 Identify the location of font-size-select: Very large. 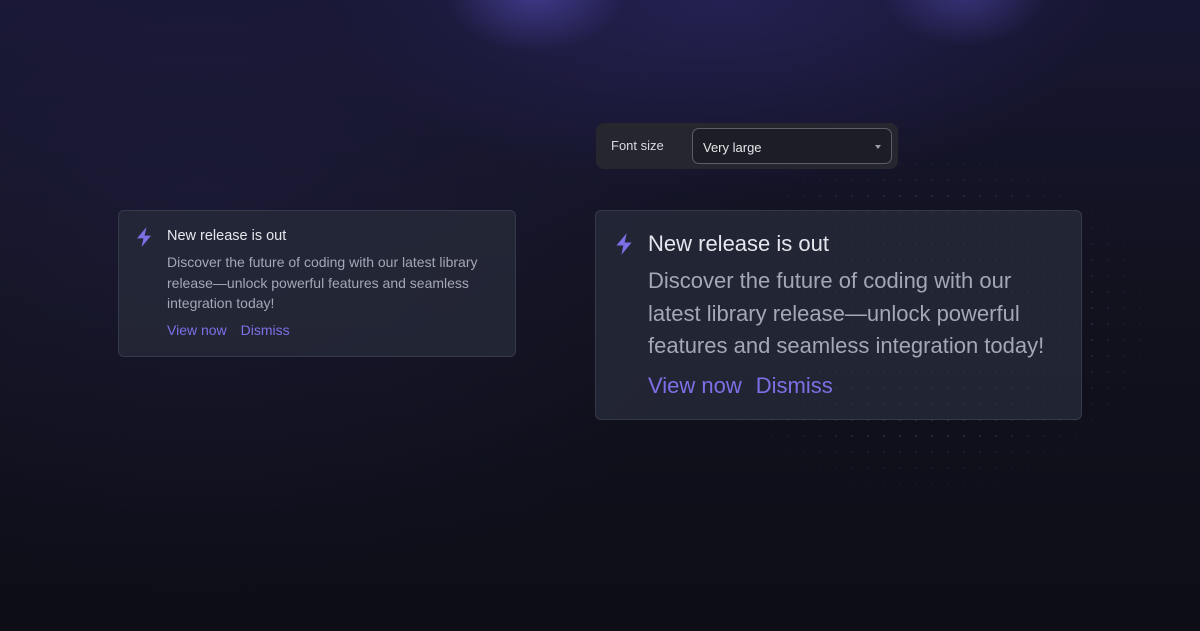
(792, 146).